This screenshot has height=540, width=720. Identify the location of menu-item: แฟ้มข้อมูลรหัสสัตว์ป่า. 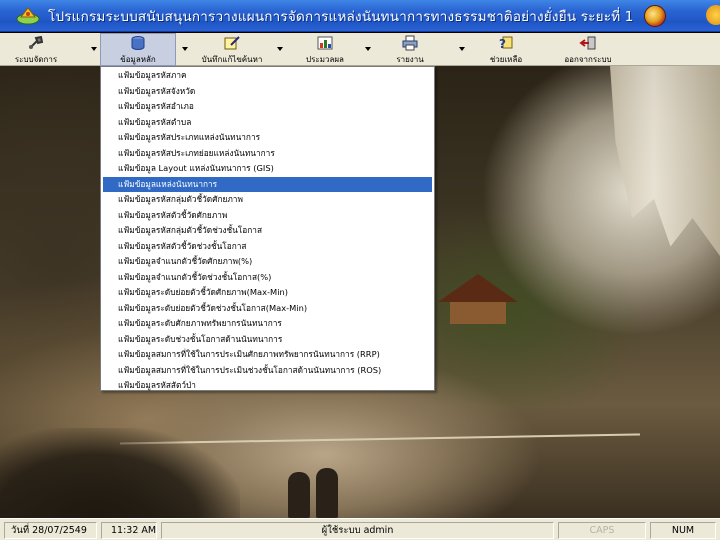
(267, 386).